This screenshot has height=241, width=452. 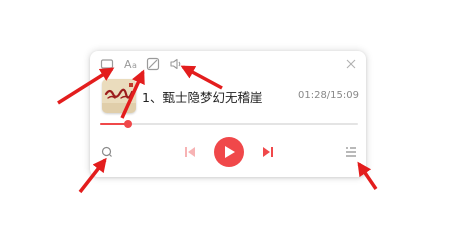 I want to click on mini-mode-icon, so click(x=107, y=64).